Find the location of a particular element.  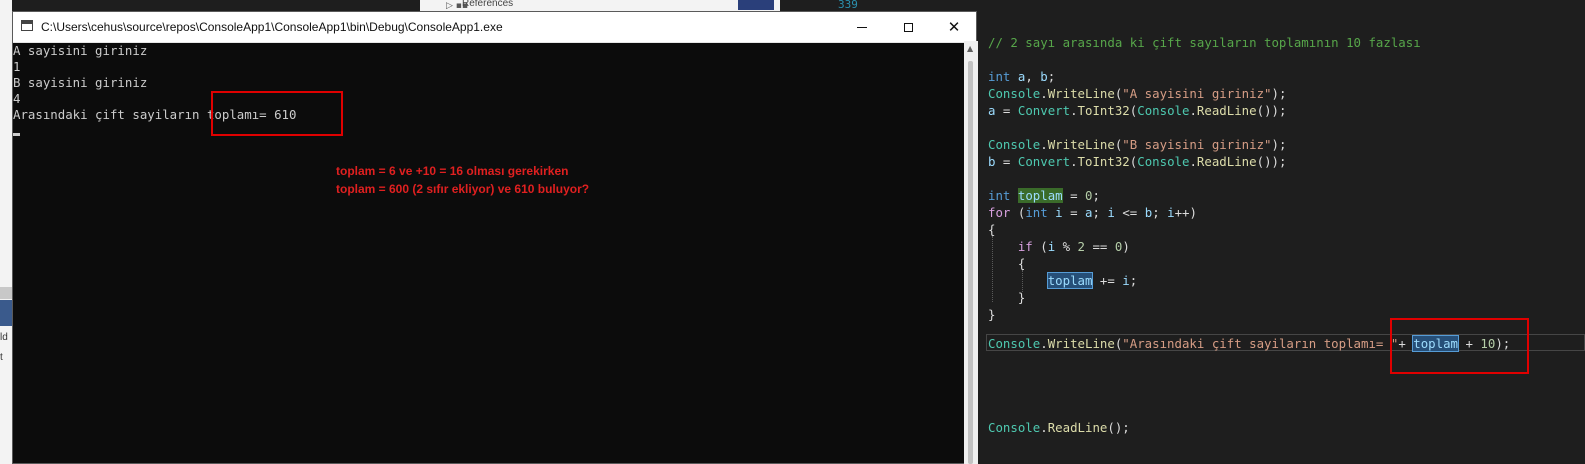

text-cursor is located at coordinates (16, 134).